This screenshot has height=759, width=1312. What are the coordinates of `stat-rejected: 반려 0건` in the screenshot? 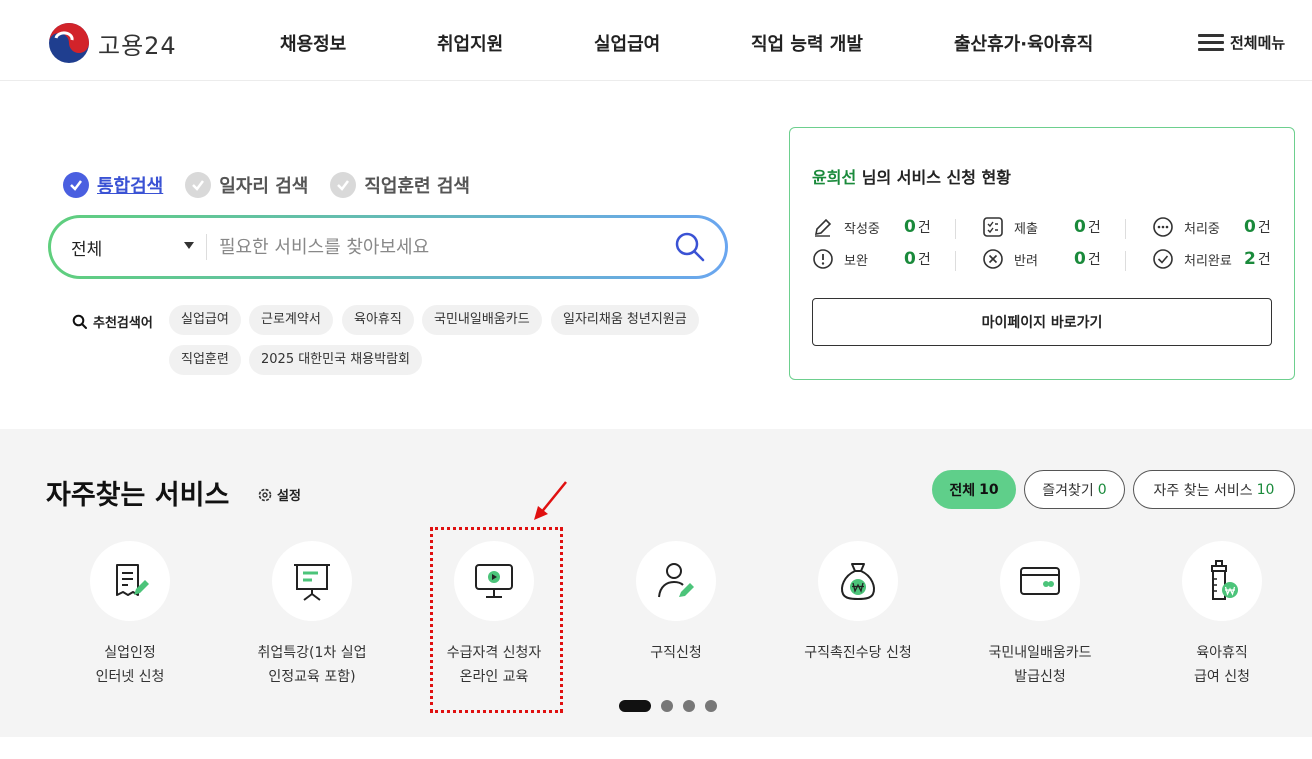 It's located at (1041, 259).